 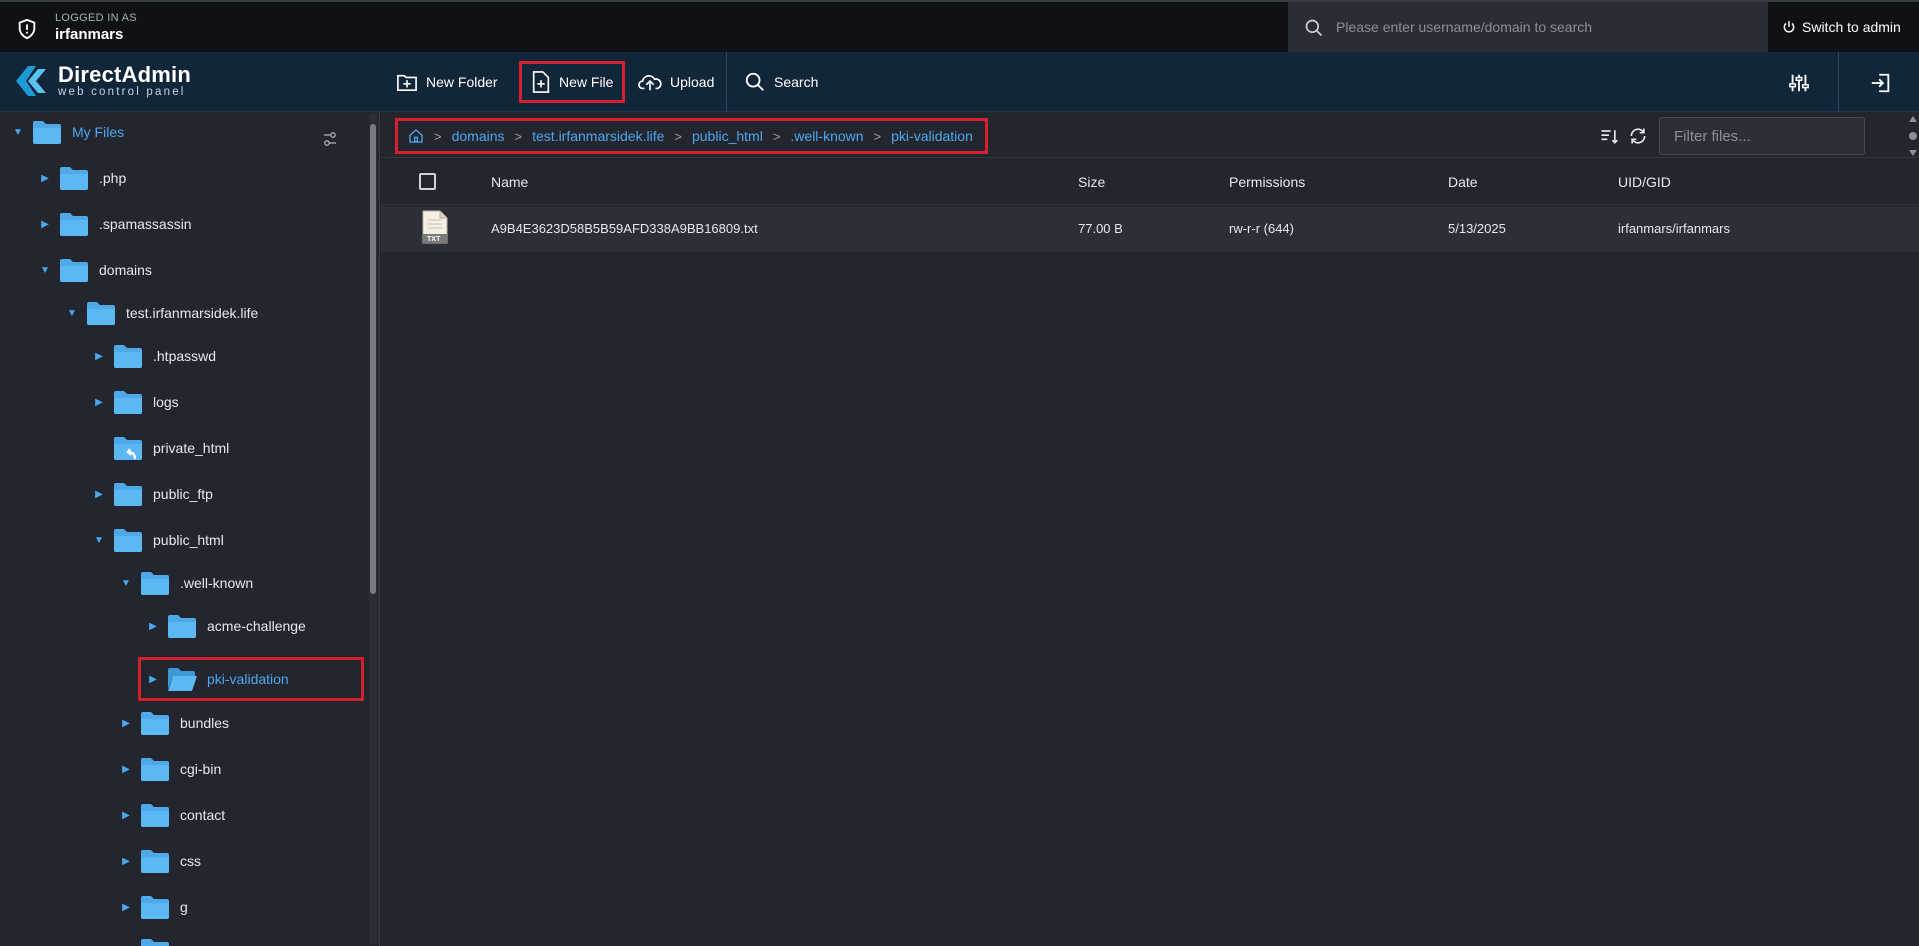 What do you see at coordinates (478, 136) in the screenshot?
I see `breadcrumb-domains: domains` at bounding box center [478, 136].